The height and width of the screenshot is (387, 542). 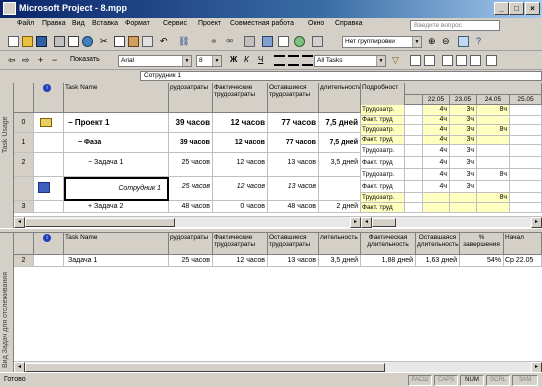 I want to click on remaining-duration-header: Оставшаяся длительность, so click(x=438, y=244).